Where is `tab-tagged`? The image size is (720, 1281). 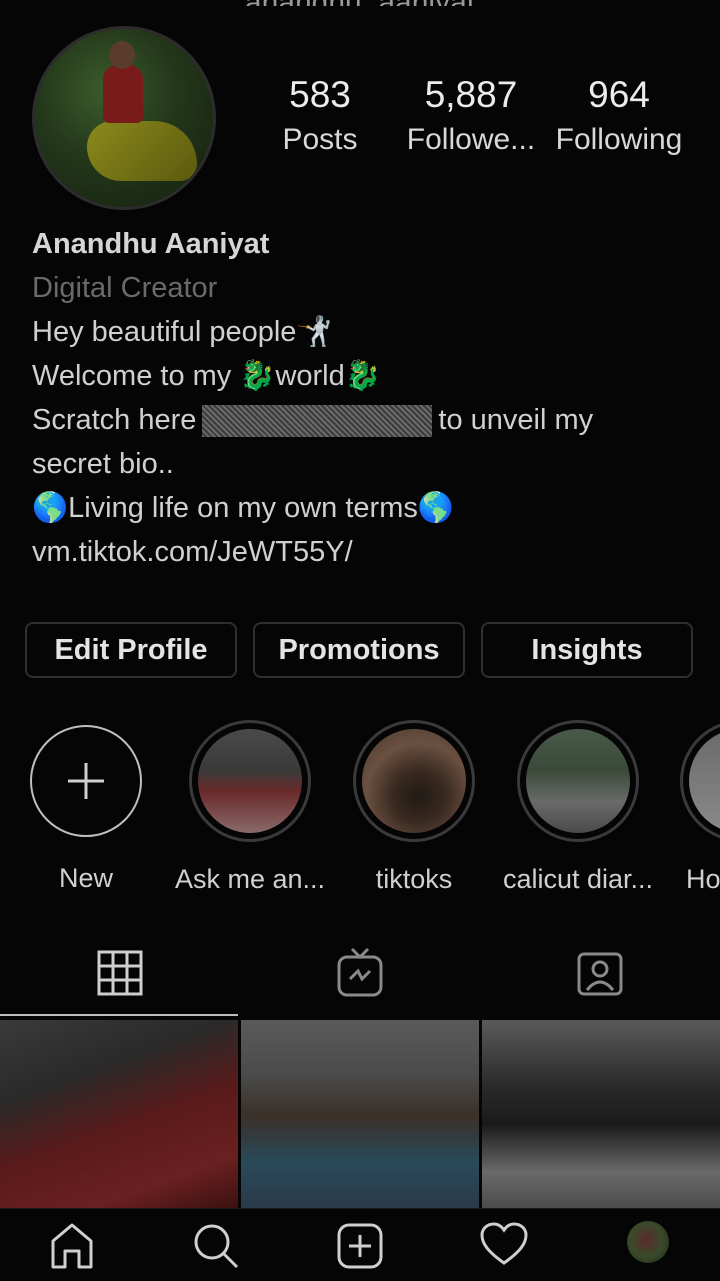 tab-tagged is located at coordinates (600, 973).